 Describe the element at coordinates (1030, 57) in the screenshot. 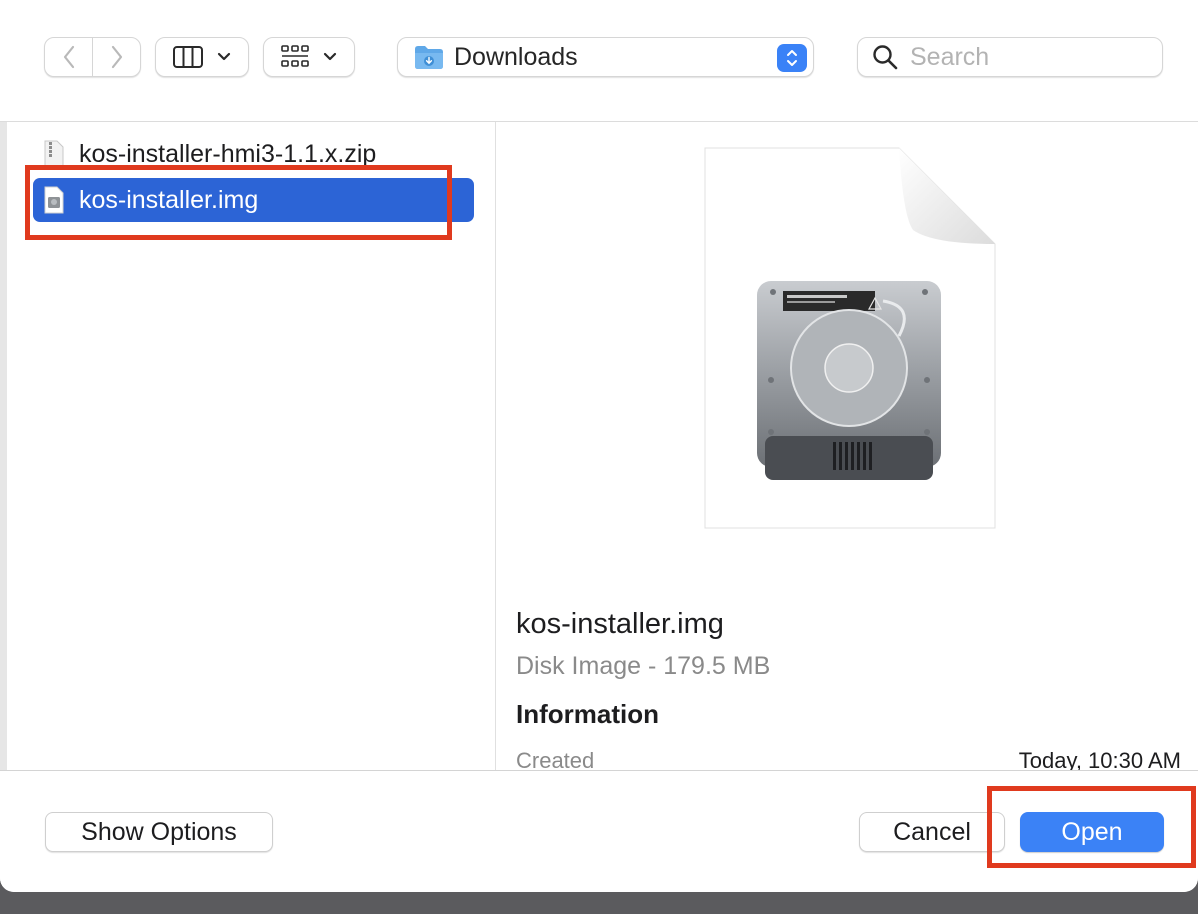

I see `search-input` at that location.